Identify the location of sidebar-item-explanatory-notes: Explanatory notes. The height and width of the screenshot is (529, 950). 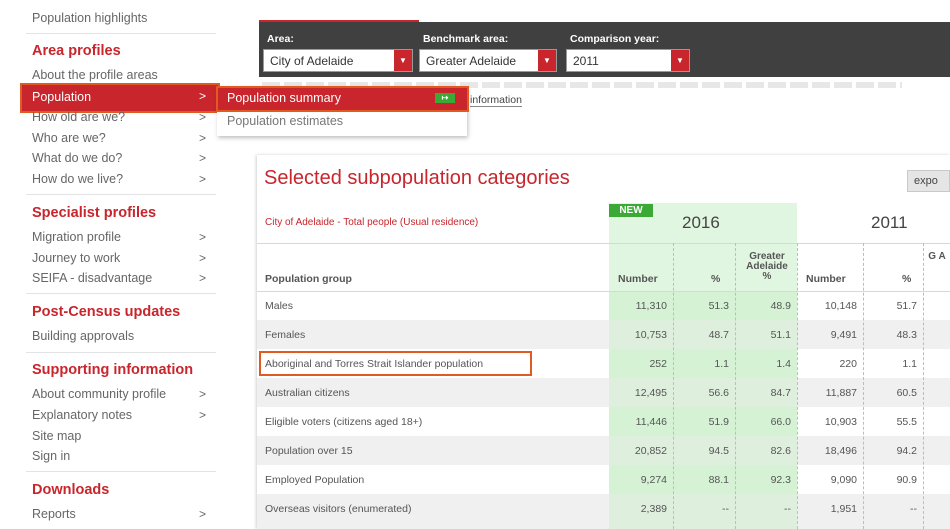
(82, 415).